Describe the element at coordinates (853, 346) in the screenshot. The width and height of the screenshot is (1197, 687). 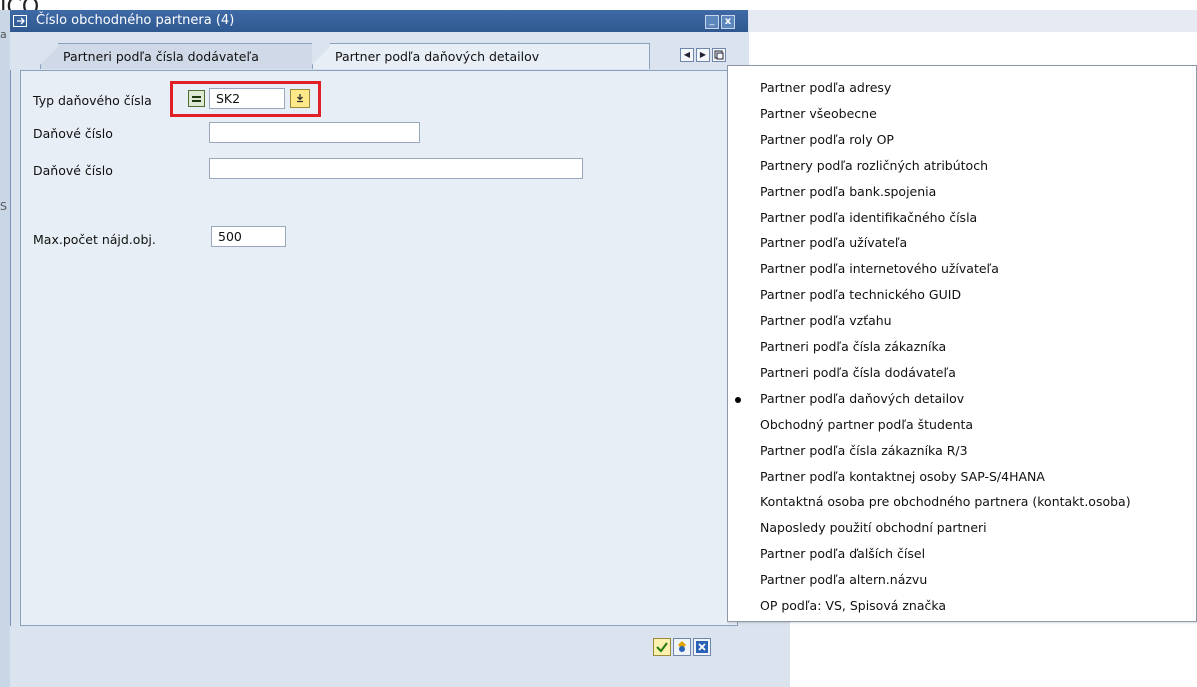
I see `menu-item: Partneri podľa čísla zákazníka` at that location.